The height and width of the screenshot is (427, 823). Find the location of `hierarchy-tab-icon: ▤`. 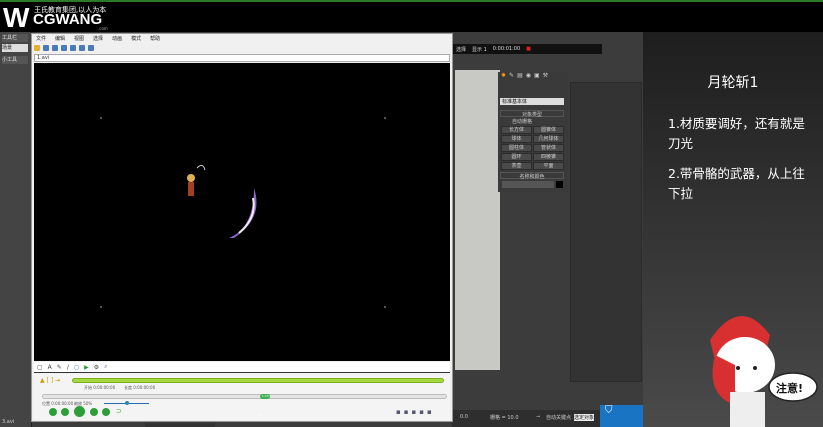

hierarchy-tab-icon: ▤ is located at coordinates (520, 76).